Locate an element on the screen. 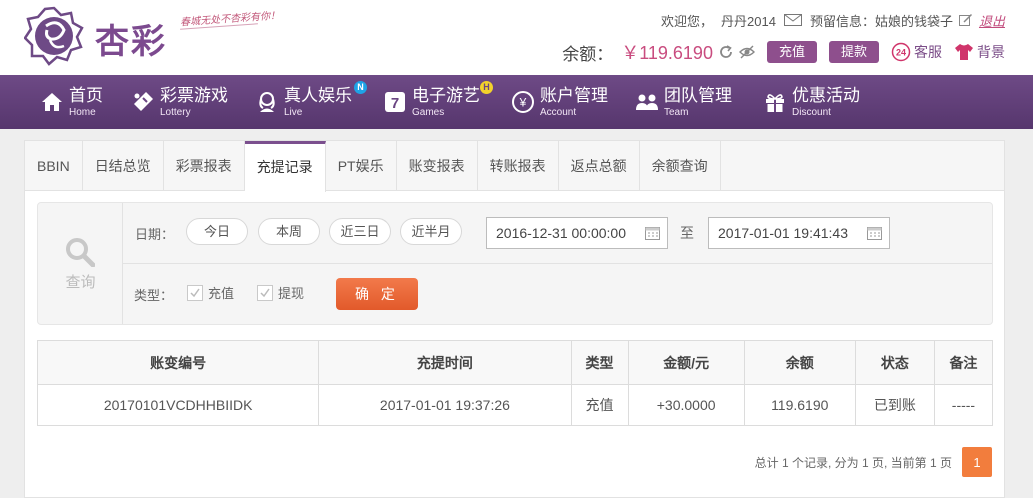 This screenshot has width=1033, height=498. pagination: 总计 1 个记录, 分为 1 页, 当前第 1 页 1 is located at coordinates (873, 462).